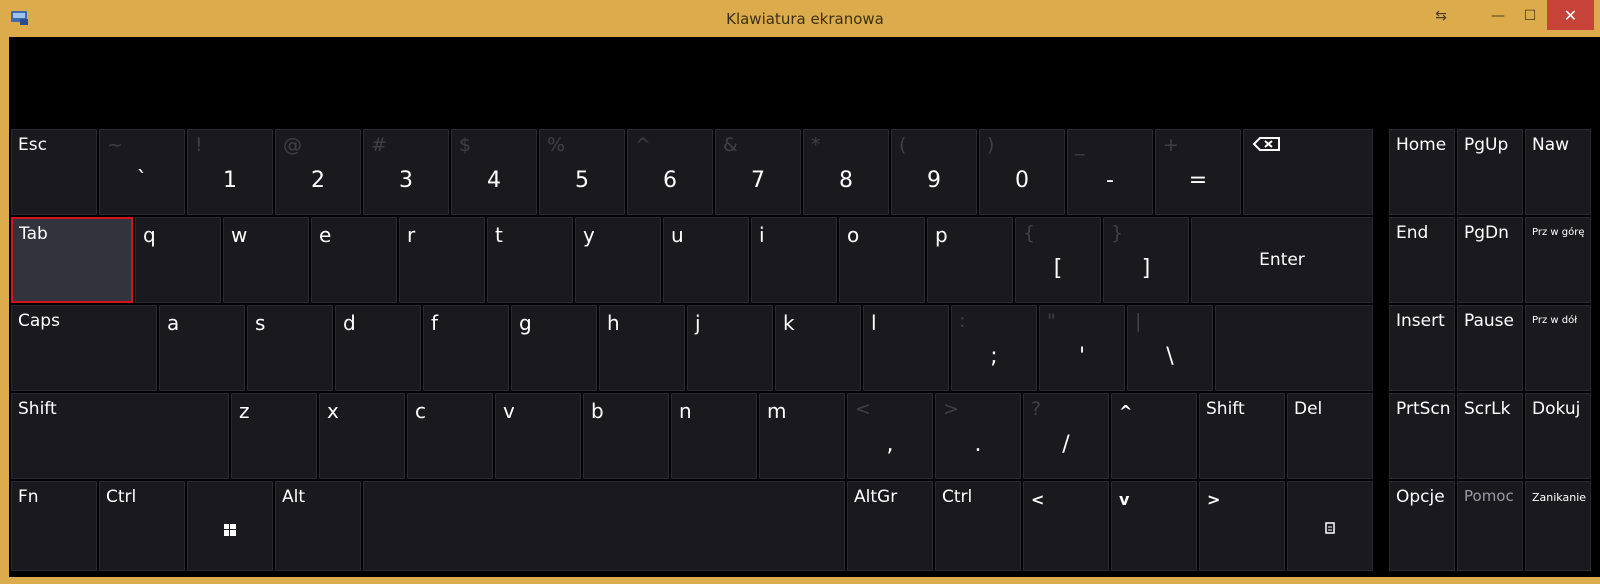 The height and width of the screenshot is (584, 1600). Describe the element at coordinates (1558, 260) in the screenshot. I see `key-scroll-up: Prz w górę` at that location.